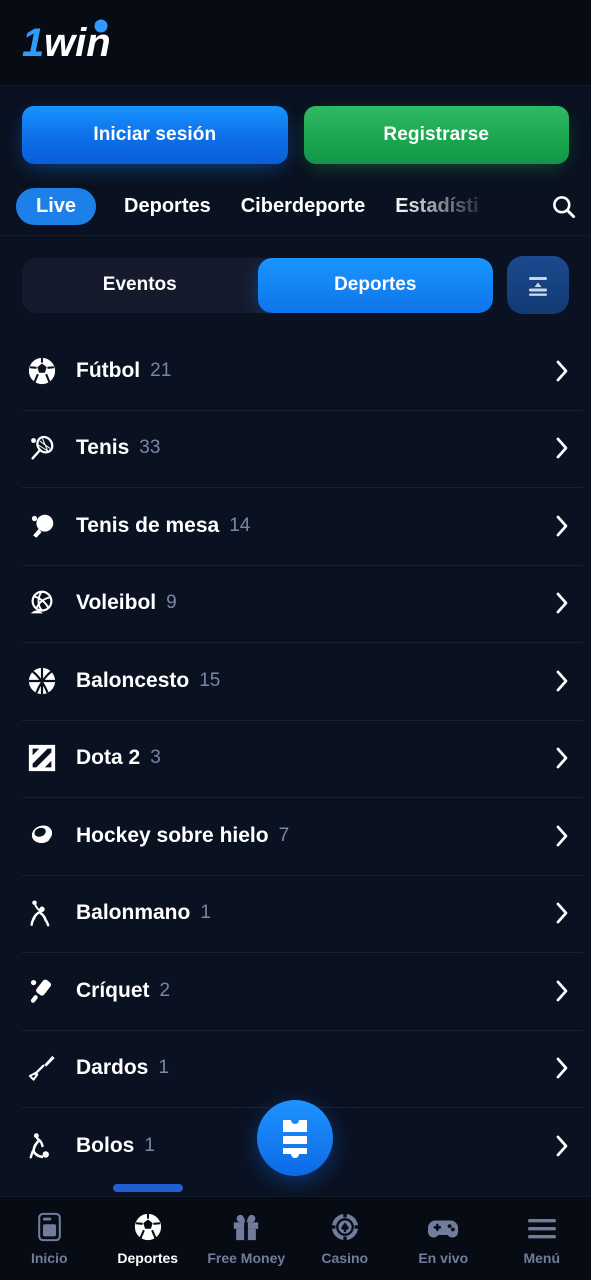  What do you see at coordinates (42, 758) in the screenshot?
I see `dota2-icon` at bounding box center [42, 758].